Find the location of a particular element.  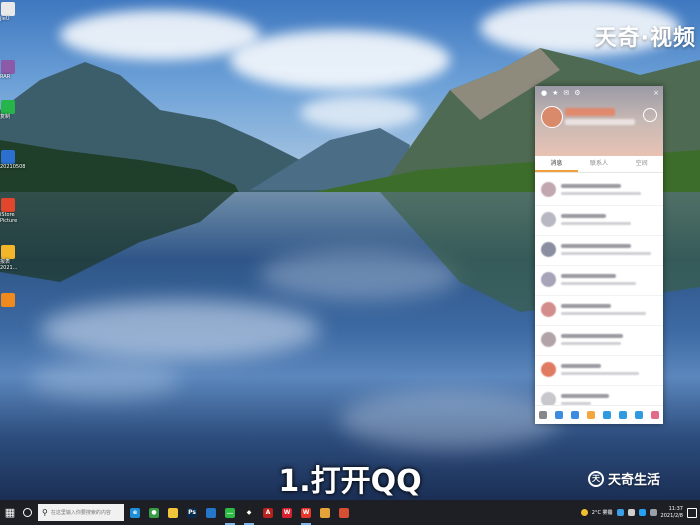

game-icon is located at coordinates (575, 415).